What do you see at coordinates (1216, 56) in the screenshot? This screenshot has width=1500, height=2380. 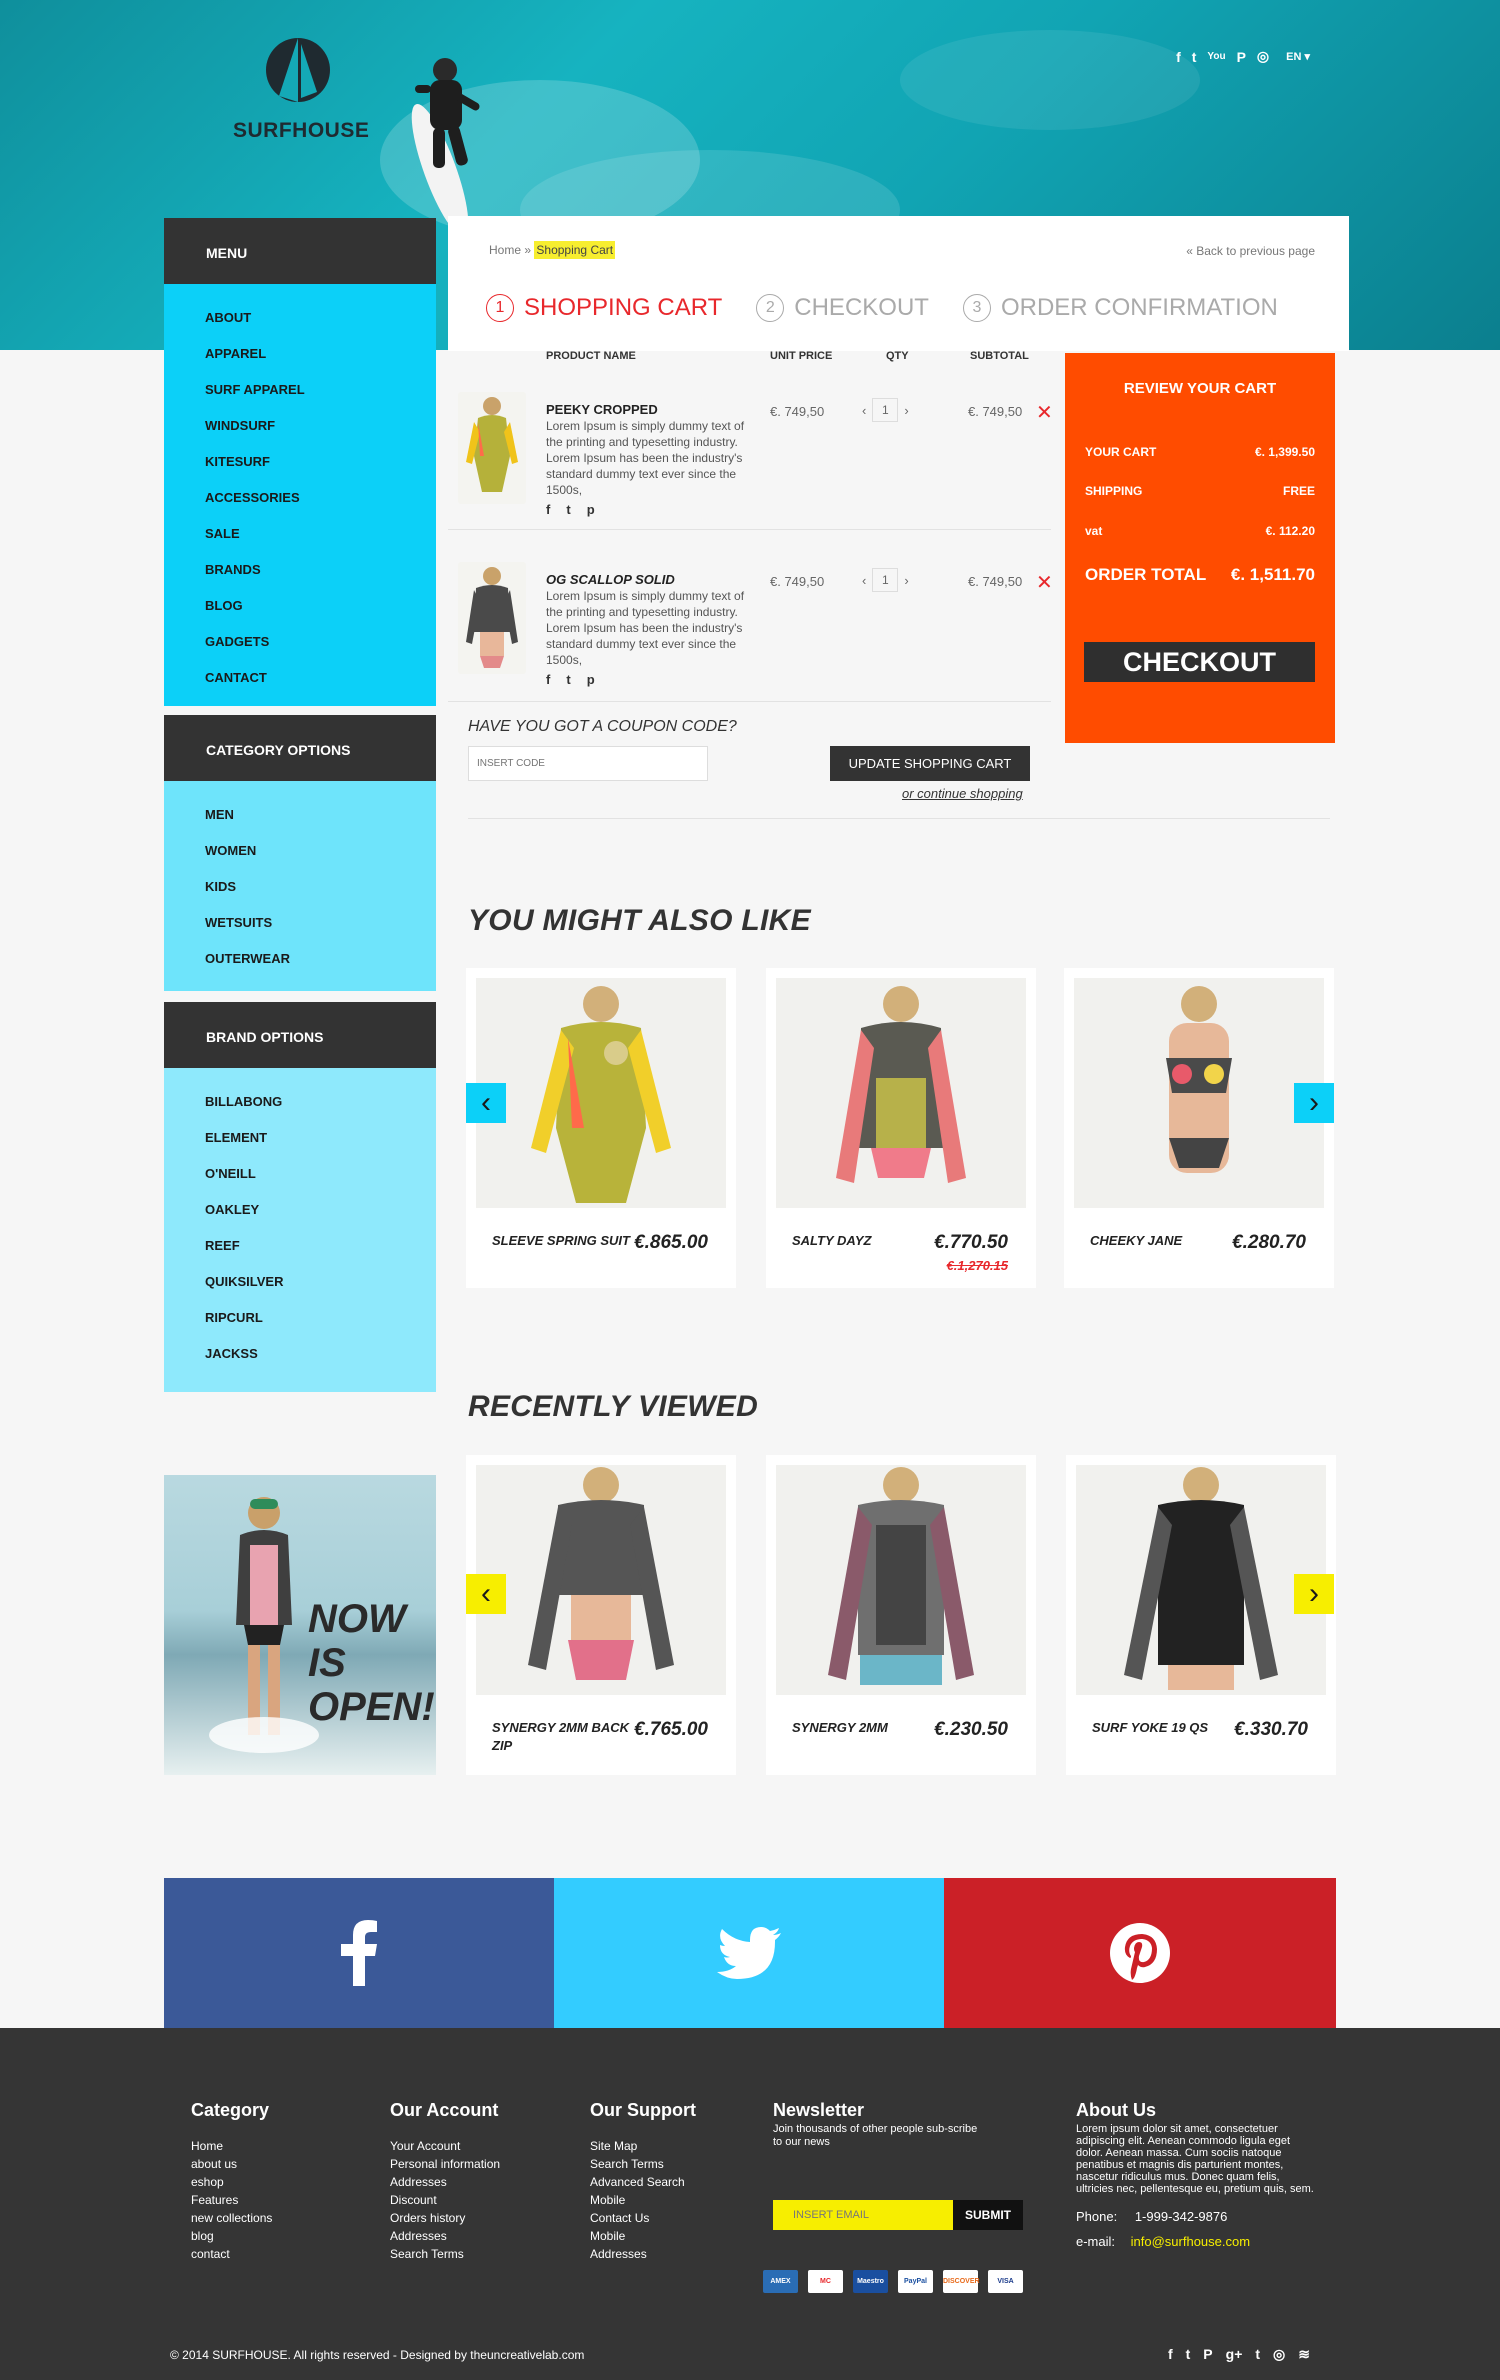 I see `youtube-icon: You` at bounding box center [1216, 56].